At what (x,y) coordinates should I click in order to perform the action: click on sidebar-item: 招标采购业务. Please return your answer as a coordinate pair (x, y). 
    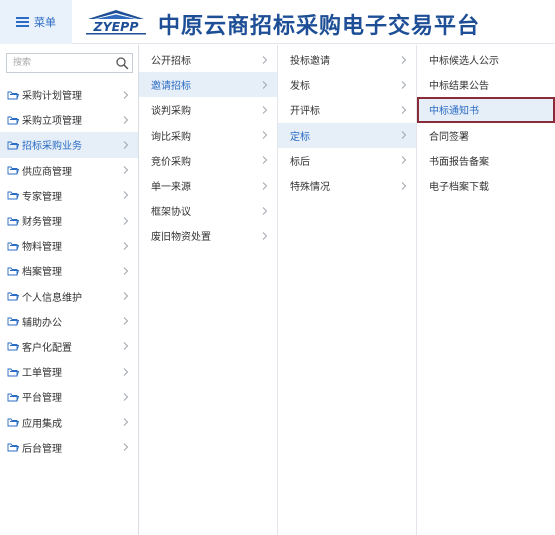
    Looking at the image, I should click on (69, 145).